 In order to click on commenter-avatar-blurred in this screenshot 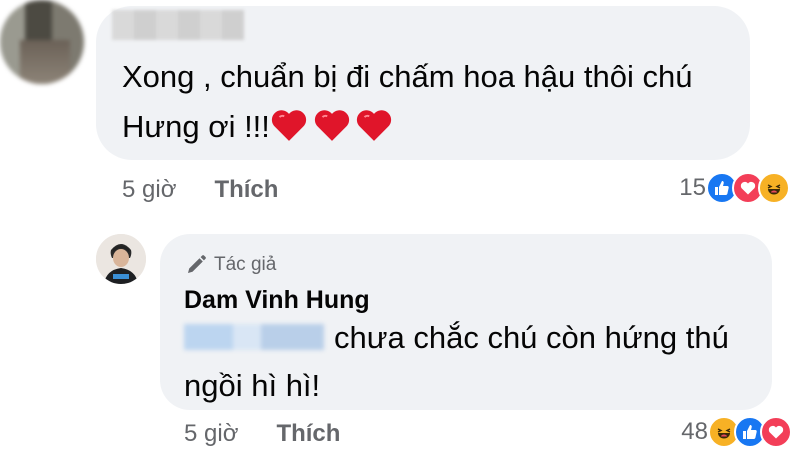, I will do `click(42, 42)`.